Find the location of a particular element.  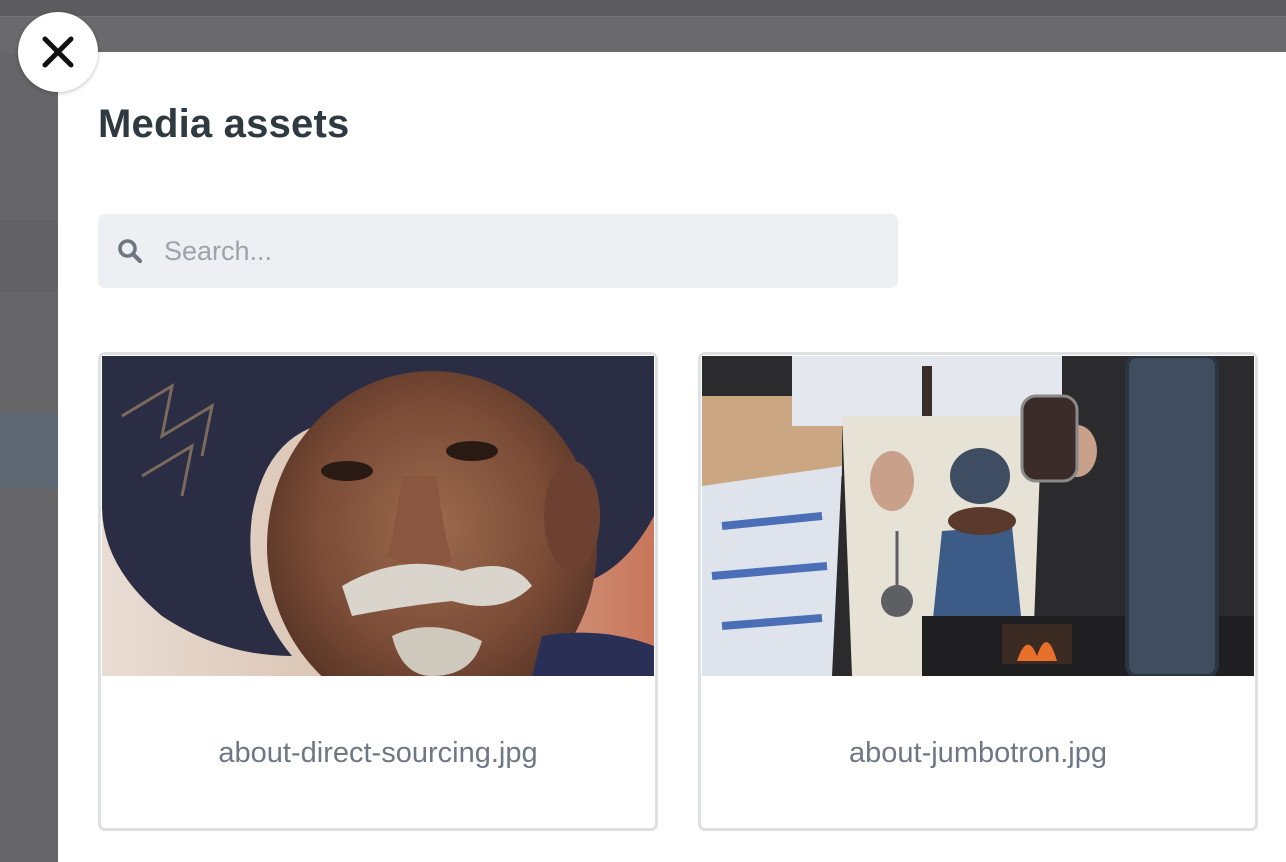

close-icon is located at coordinates (58, 52).